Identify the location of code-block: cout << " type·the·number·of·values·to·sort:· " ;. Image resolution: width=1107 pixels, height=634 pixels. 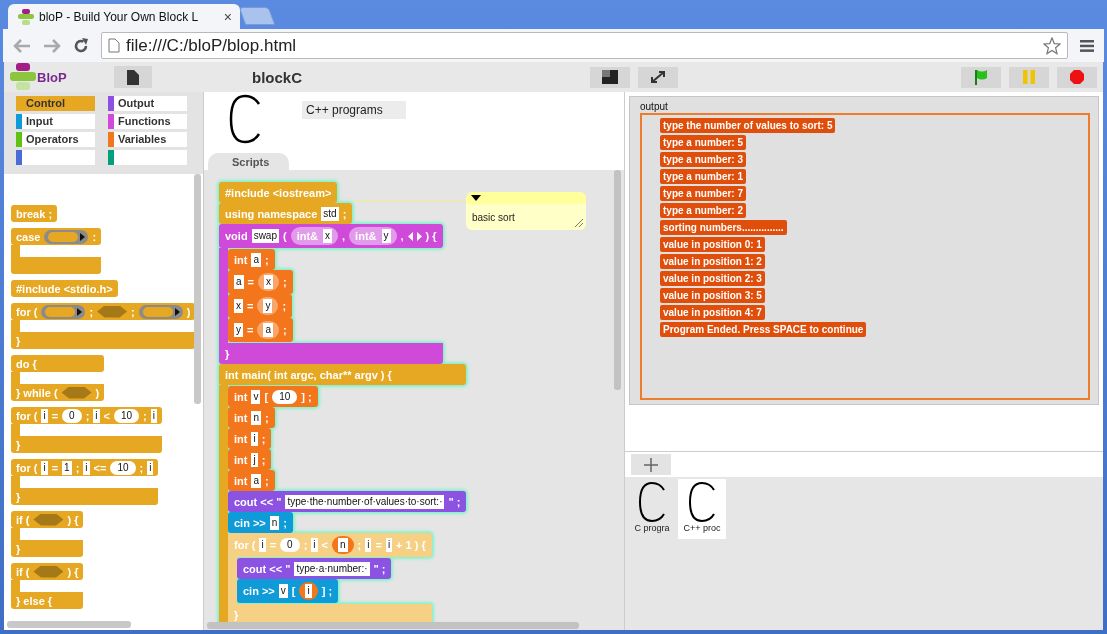
(347, 501).